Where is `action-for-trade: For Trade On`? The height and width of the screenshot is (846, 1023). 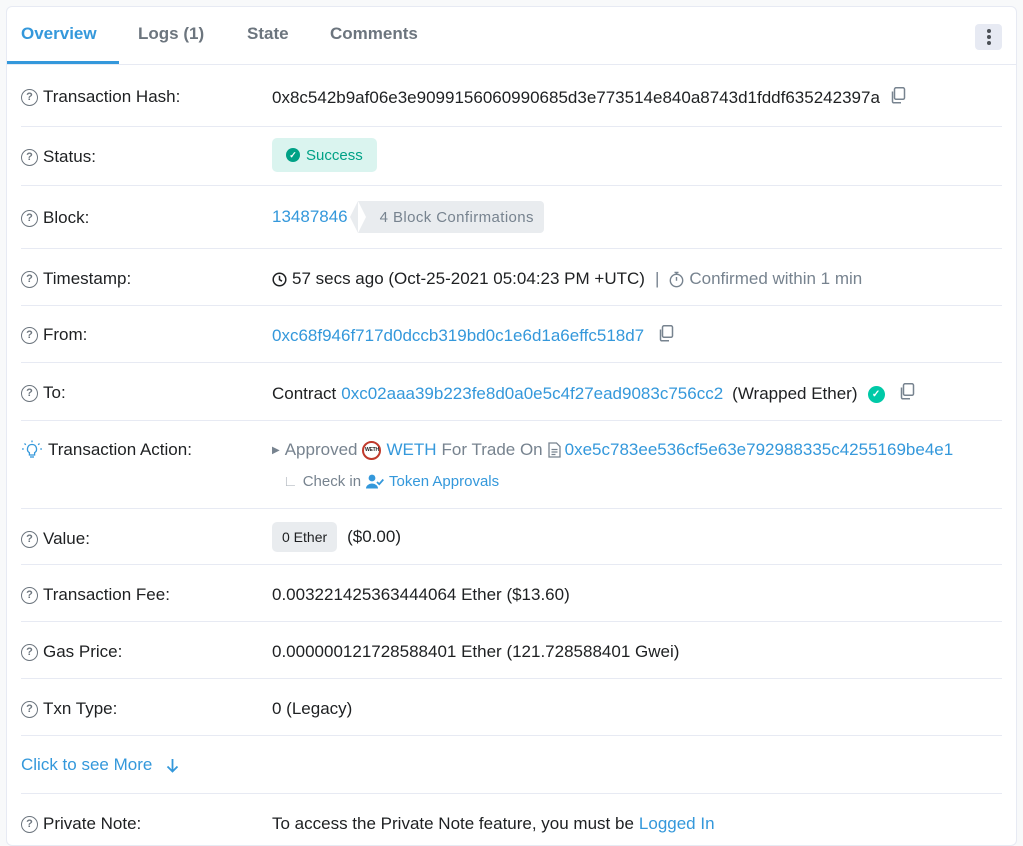
action-for-trade: For Trade On is located at coordinates (492, 449).